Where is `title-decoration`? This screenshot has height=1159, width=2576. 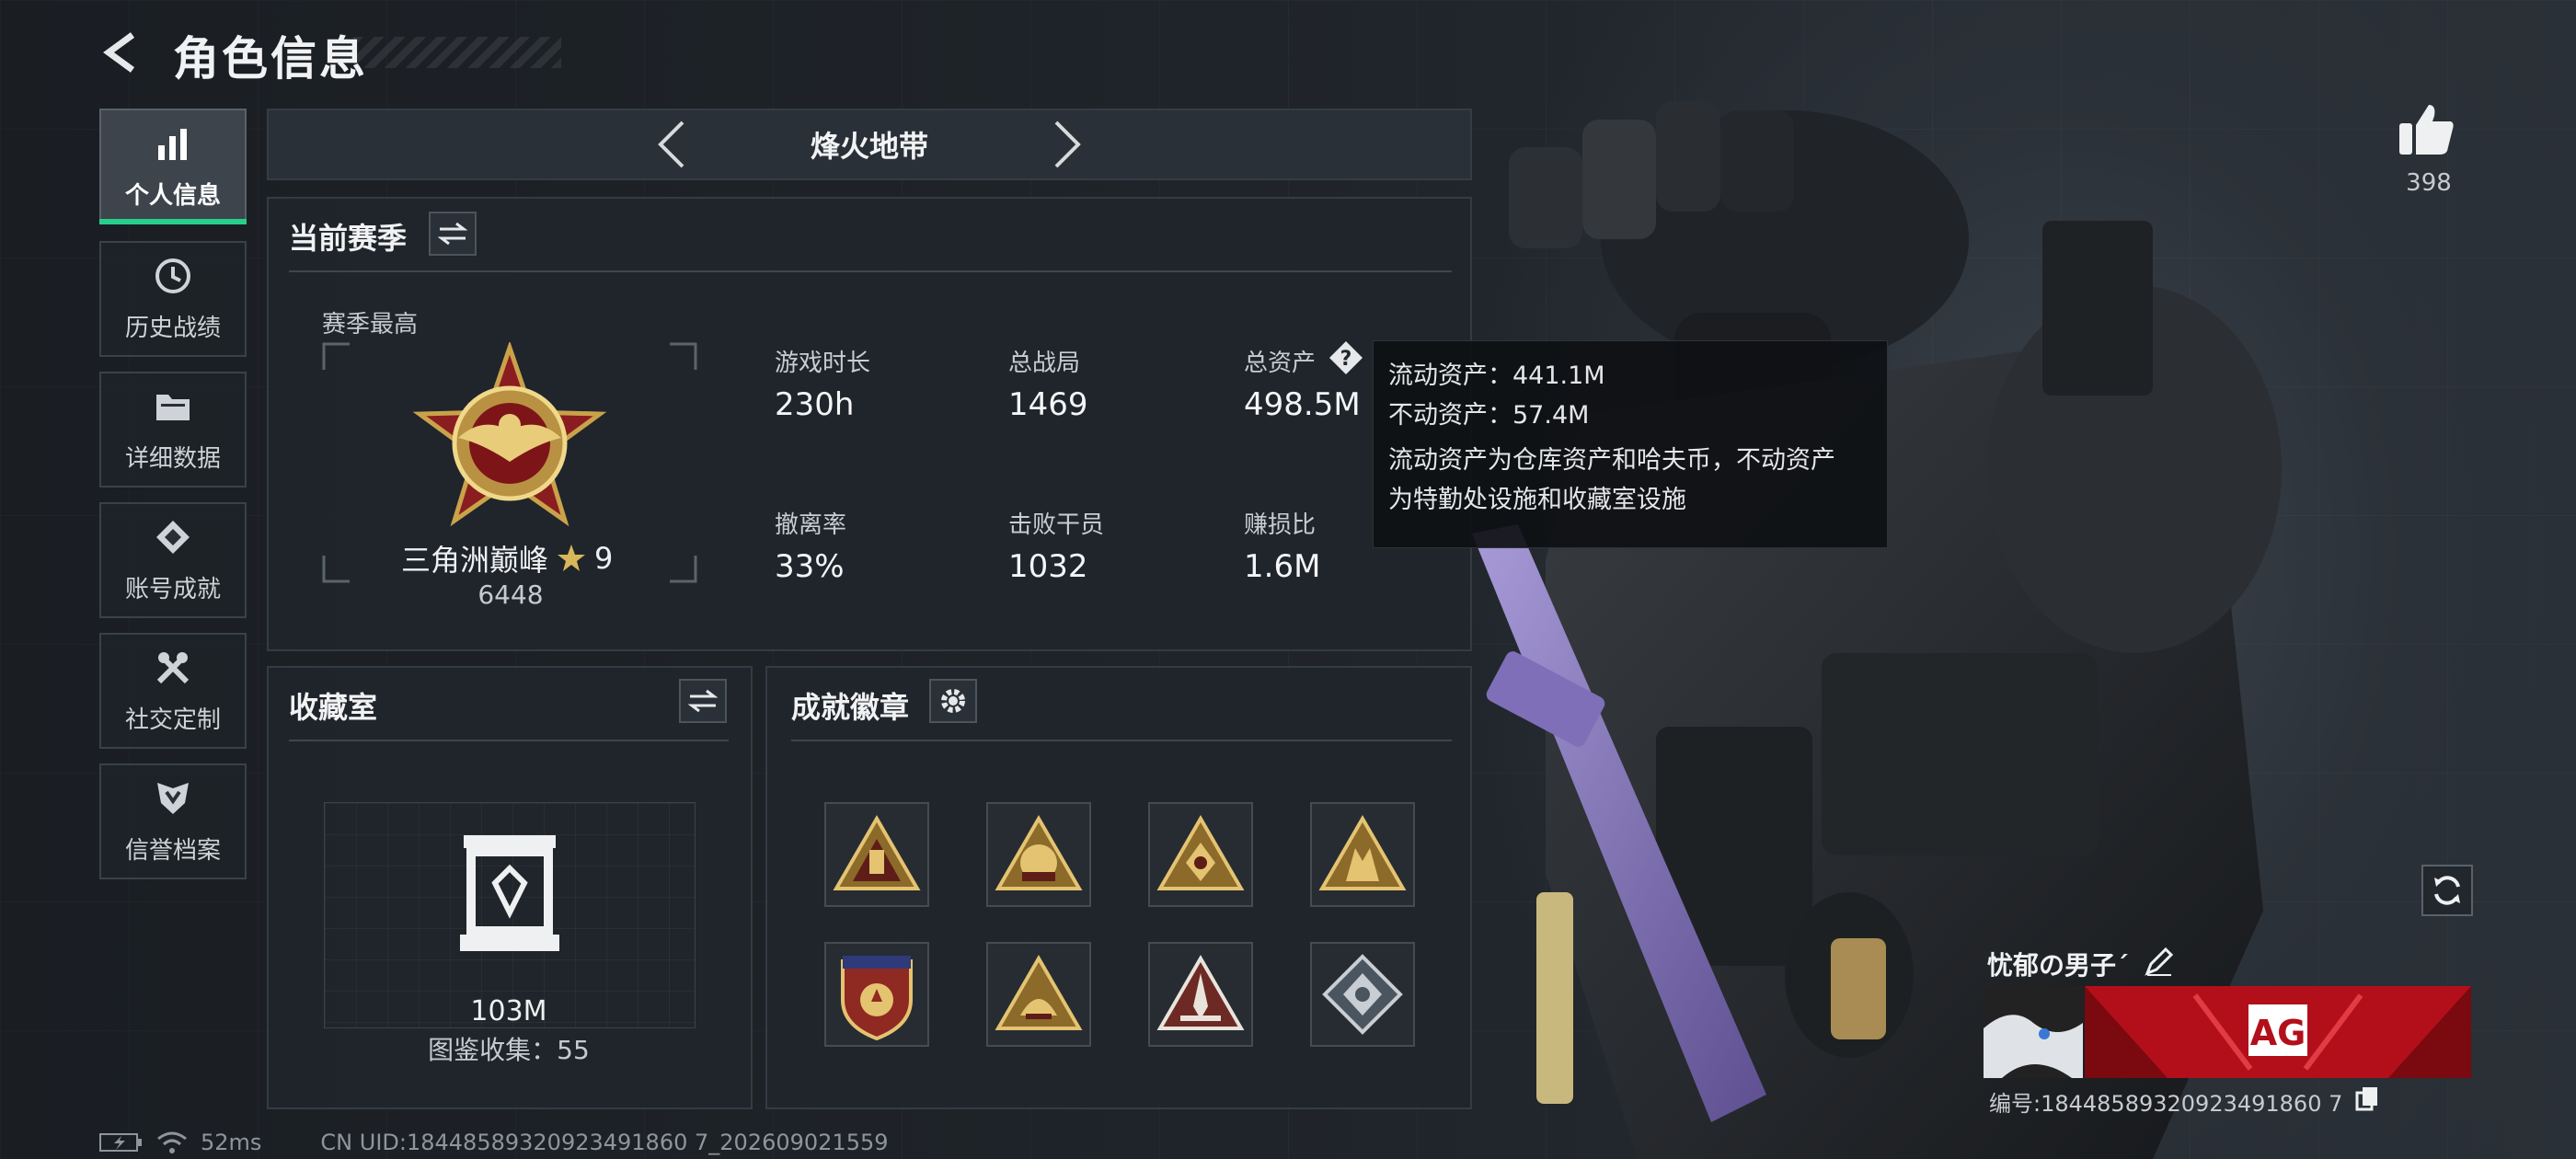
title-decoration is located at coordinates (457, 52).